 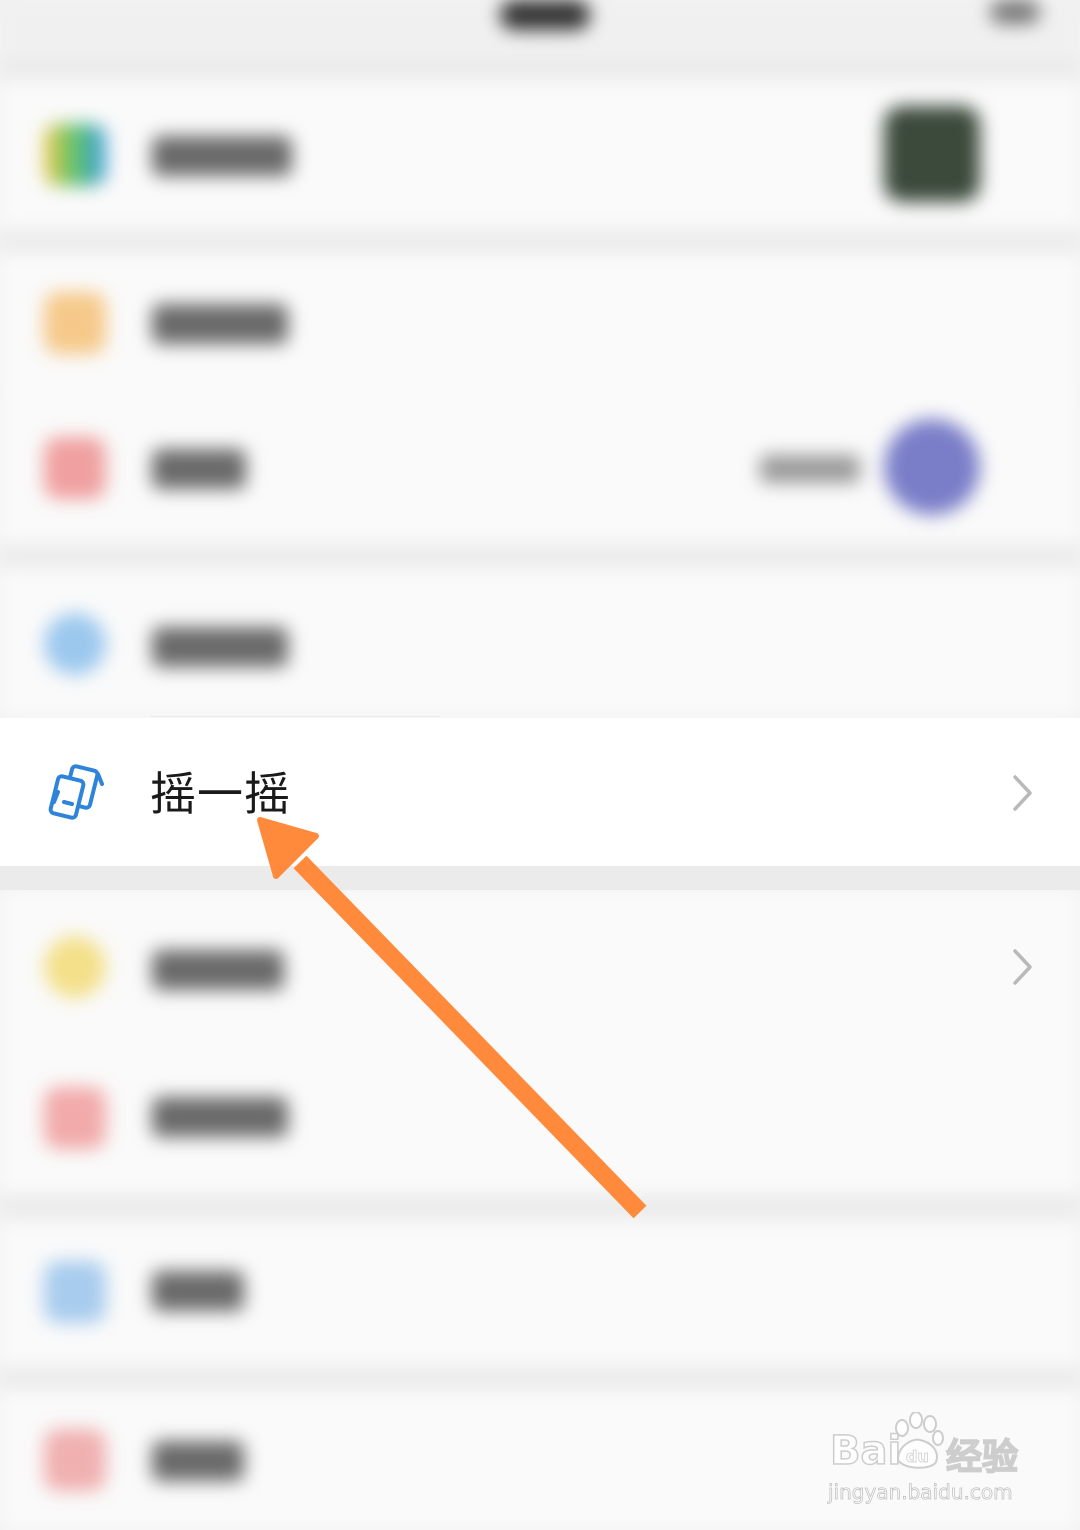 What do you see at coordinates (917, 1456) in the screenshot?
I see `paw-text: du` at bounding box center [917, 1456].